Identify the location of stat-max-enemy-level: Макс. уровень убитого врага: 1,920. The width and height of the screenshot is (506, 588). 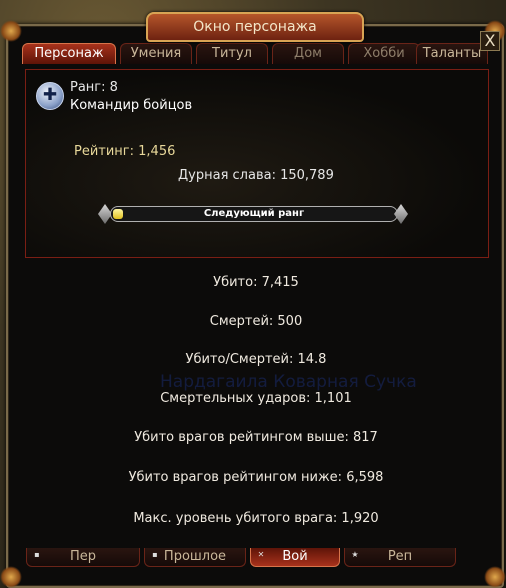
(256, 519).